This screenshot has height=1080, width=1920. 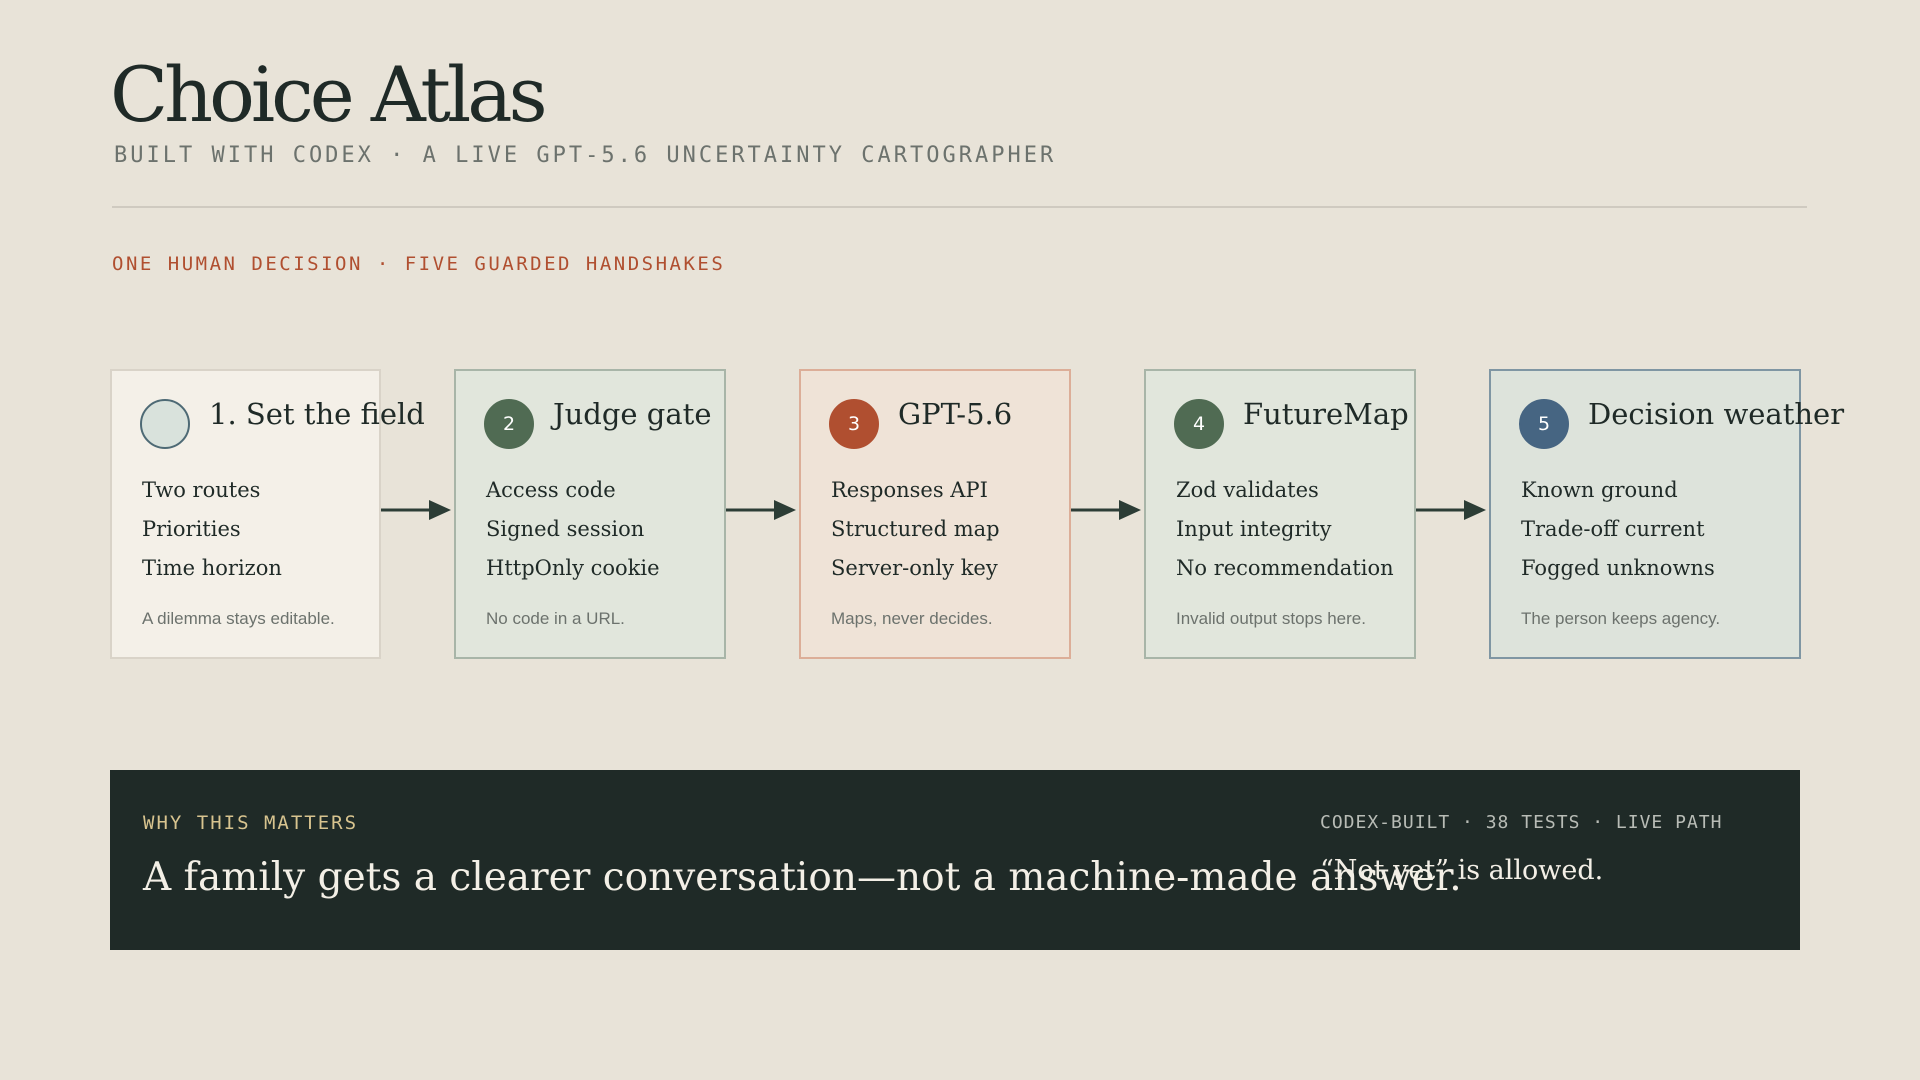 What do you see at coordinates (1544, 424) in the screenshot?
I see `step-badge: 5` at bounding box center [1544, 424].